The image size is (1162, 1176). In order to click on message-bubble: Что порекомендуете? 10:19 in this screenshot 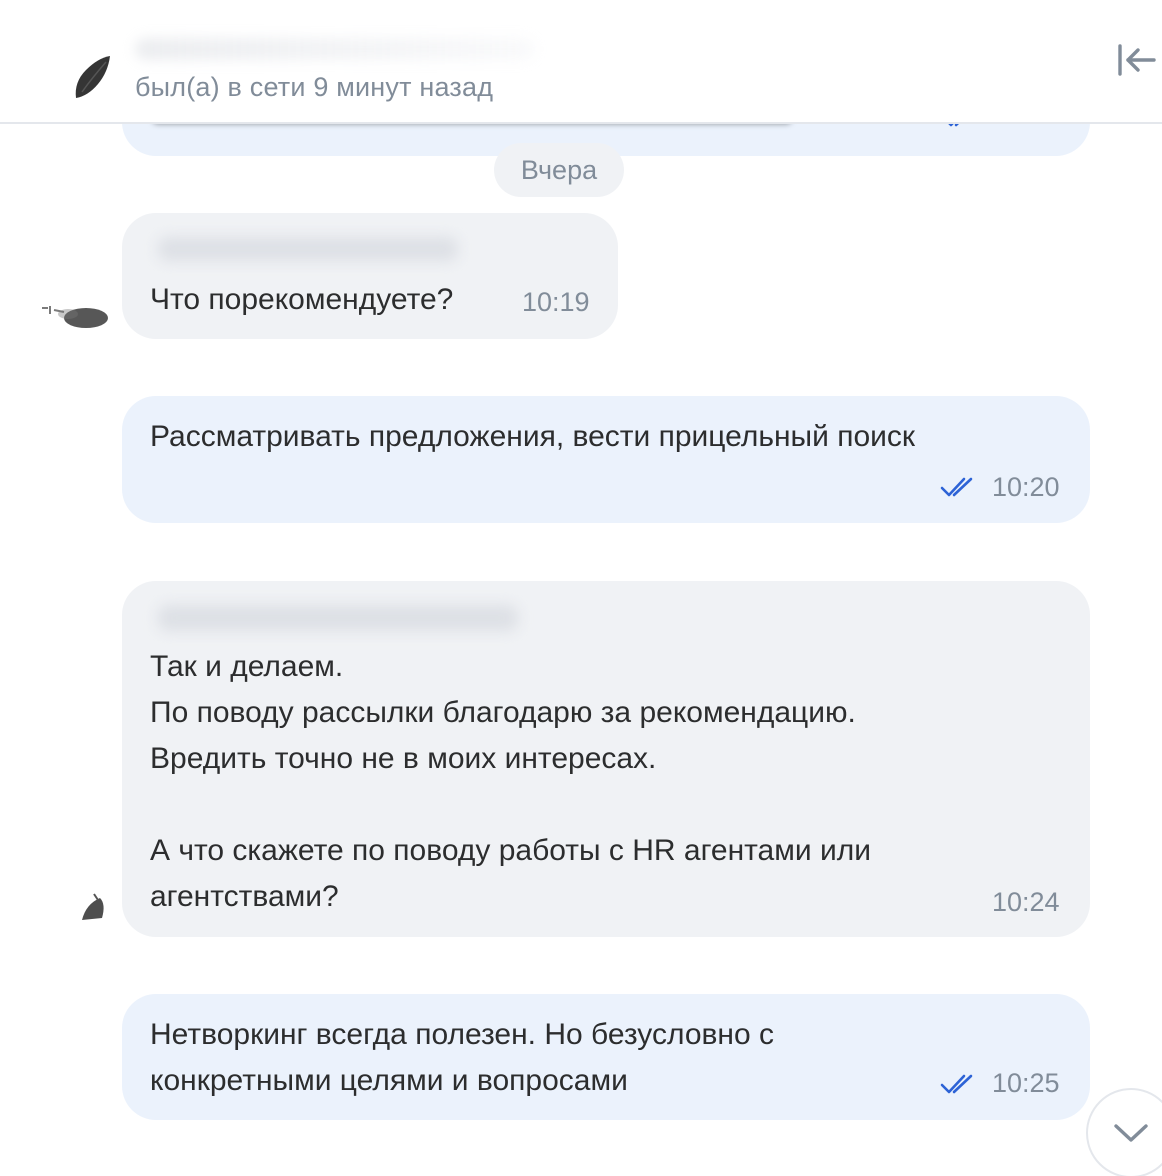, I will do `click(370, 276)`.